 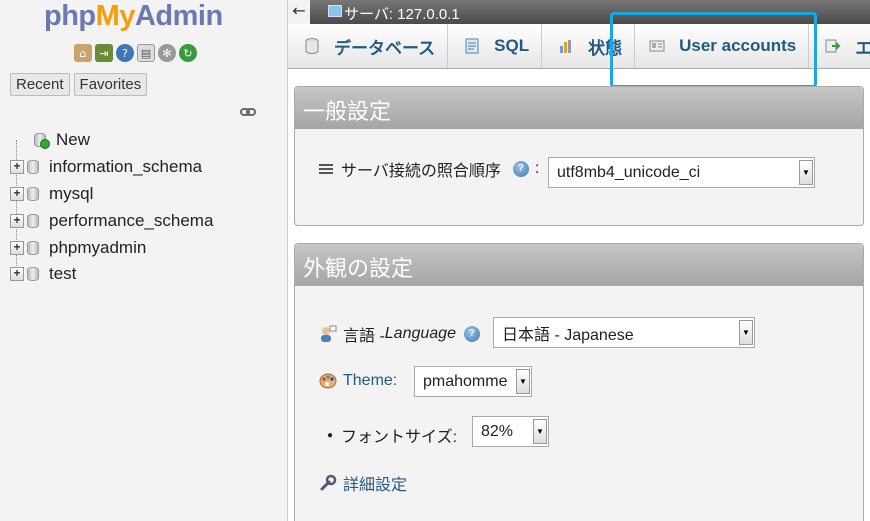 I want to click on tree-item-performance-schema: + performance_schema, so click(x=111, y=221).